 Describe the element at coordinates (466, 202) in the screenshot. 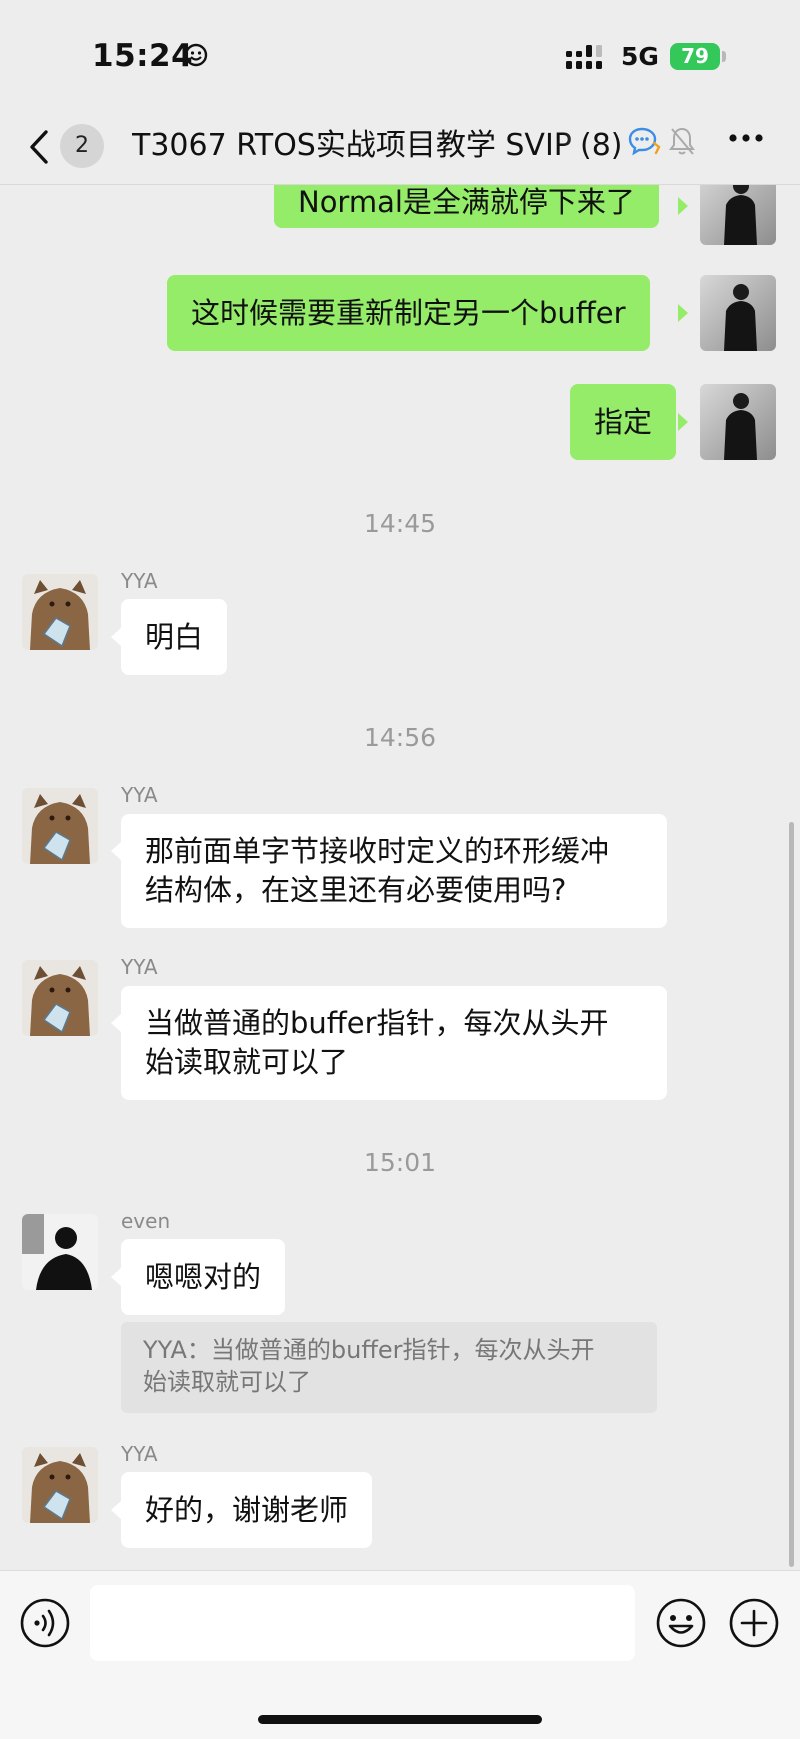

I see `message-text: Normal是全满就停下来了` at that location.